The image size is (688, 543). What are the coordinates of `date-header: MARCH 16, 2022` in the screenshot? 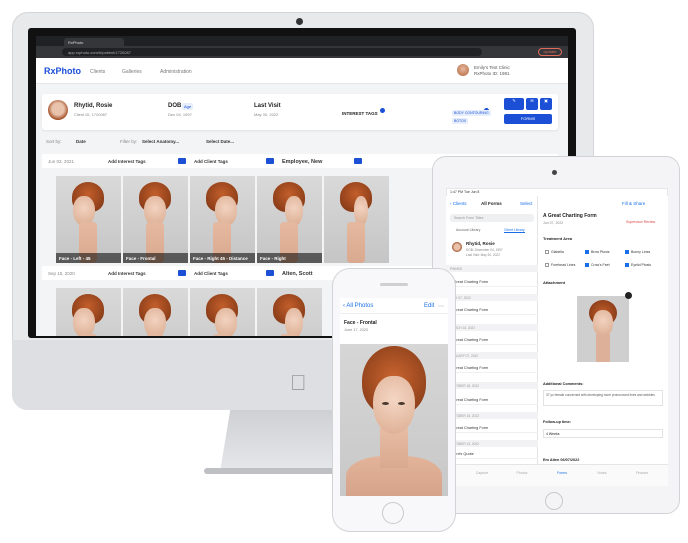 It's located at (492, 327).